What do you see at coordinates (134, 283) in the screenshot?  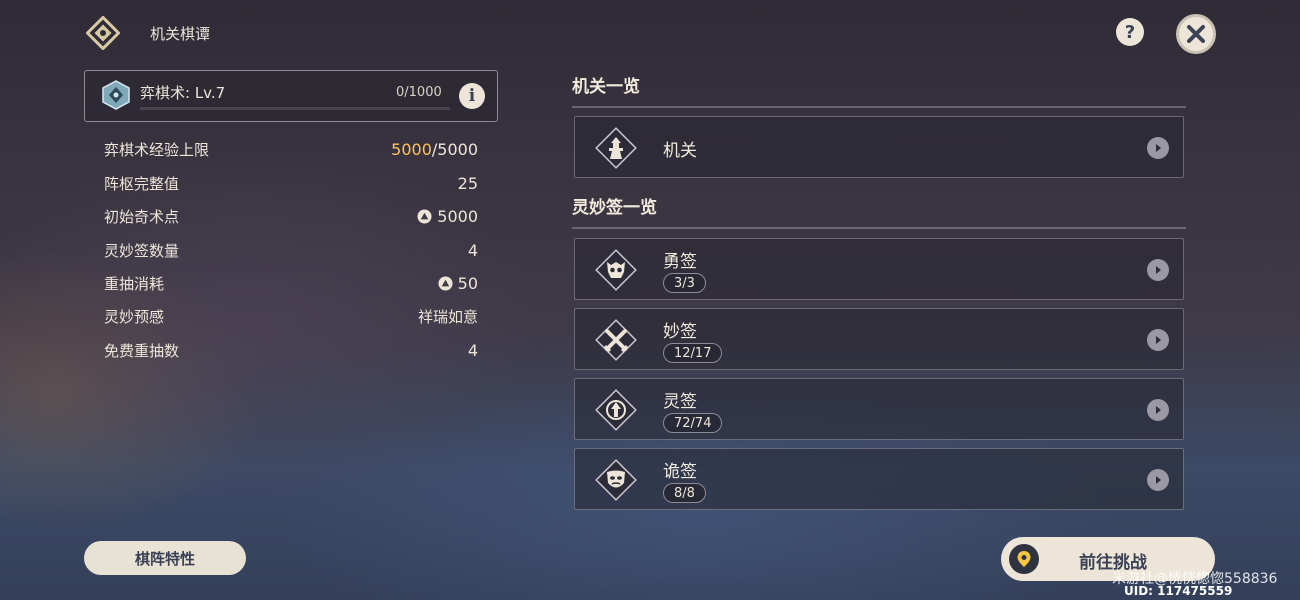 I see `stat-label: 重抽消耗` at bounding box center [134, 283].